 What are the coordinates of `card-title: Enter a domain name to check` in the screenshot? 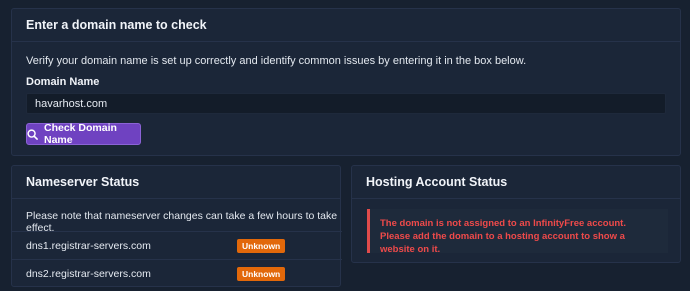 It's located at (346, 25).